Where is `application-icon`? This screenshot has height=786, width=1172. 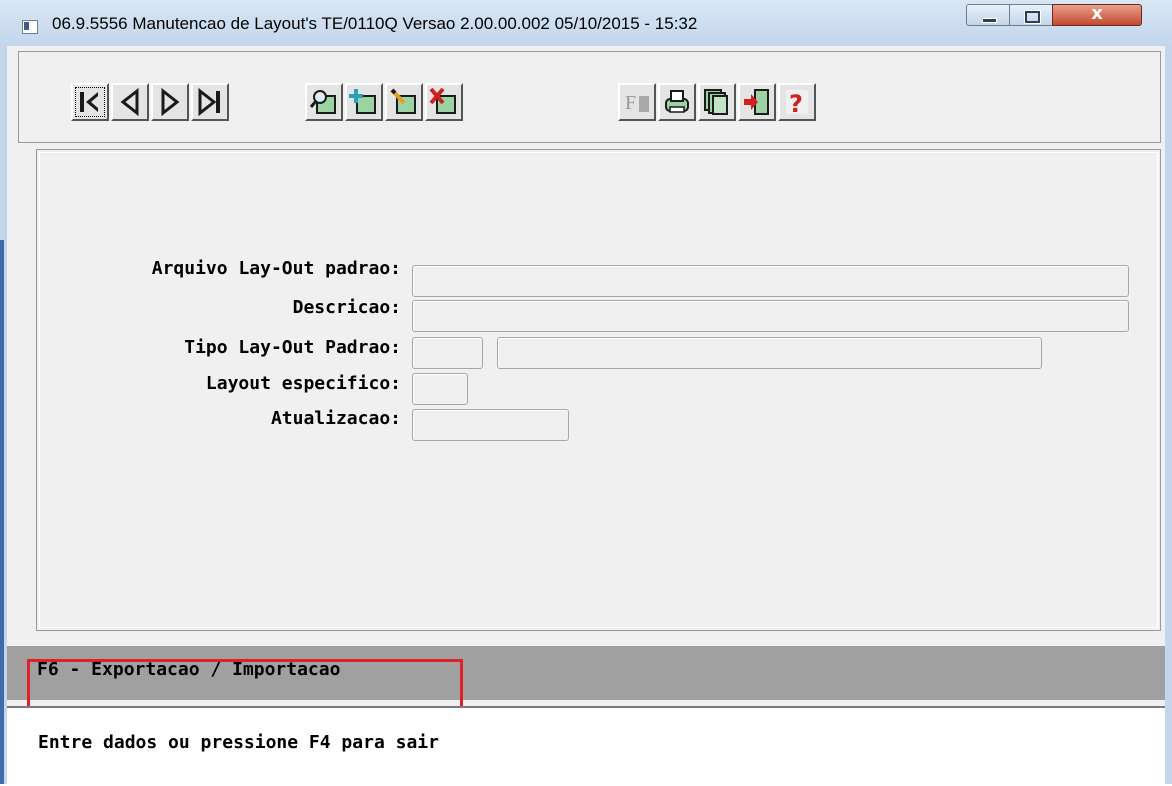
application-icon is located at coordinates (30, 27).